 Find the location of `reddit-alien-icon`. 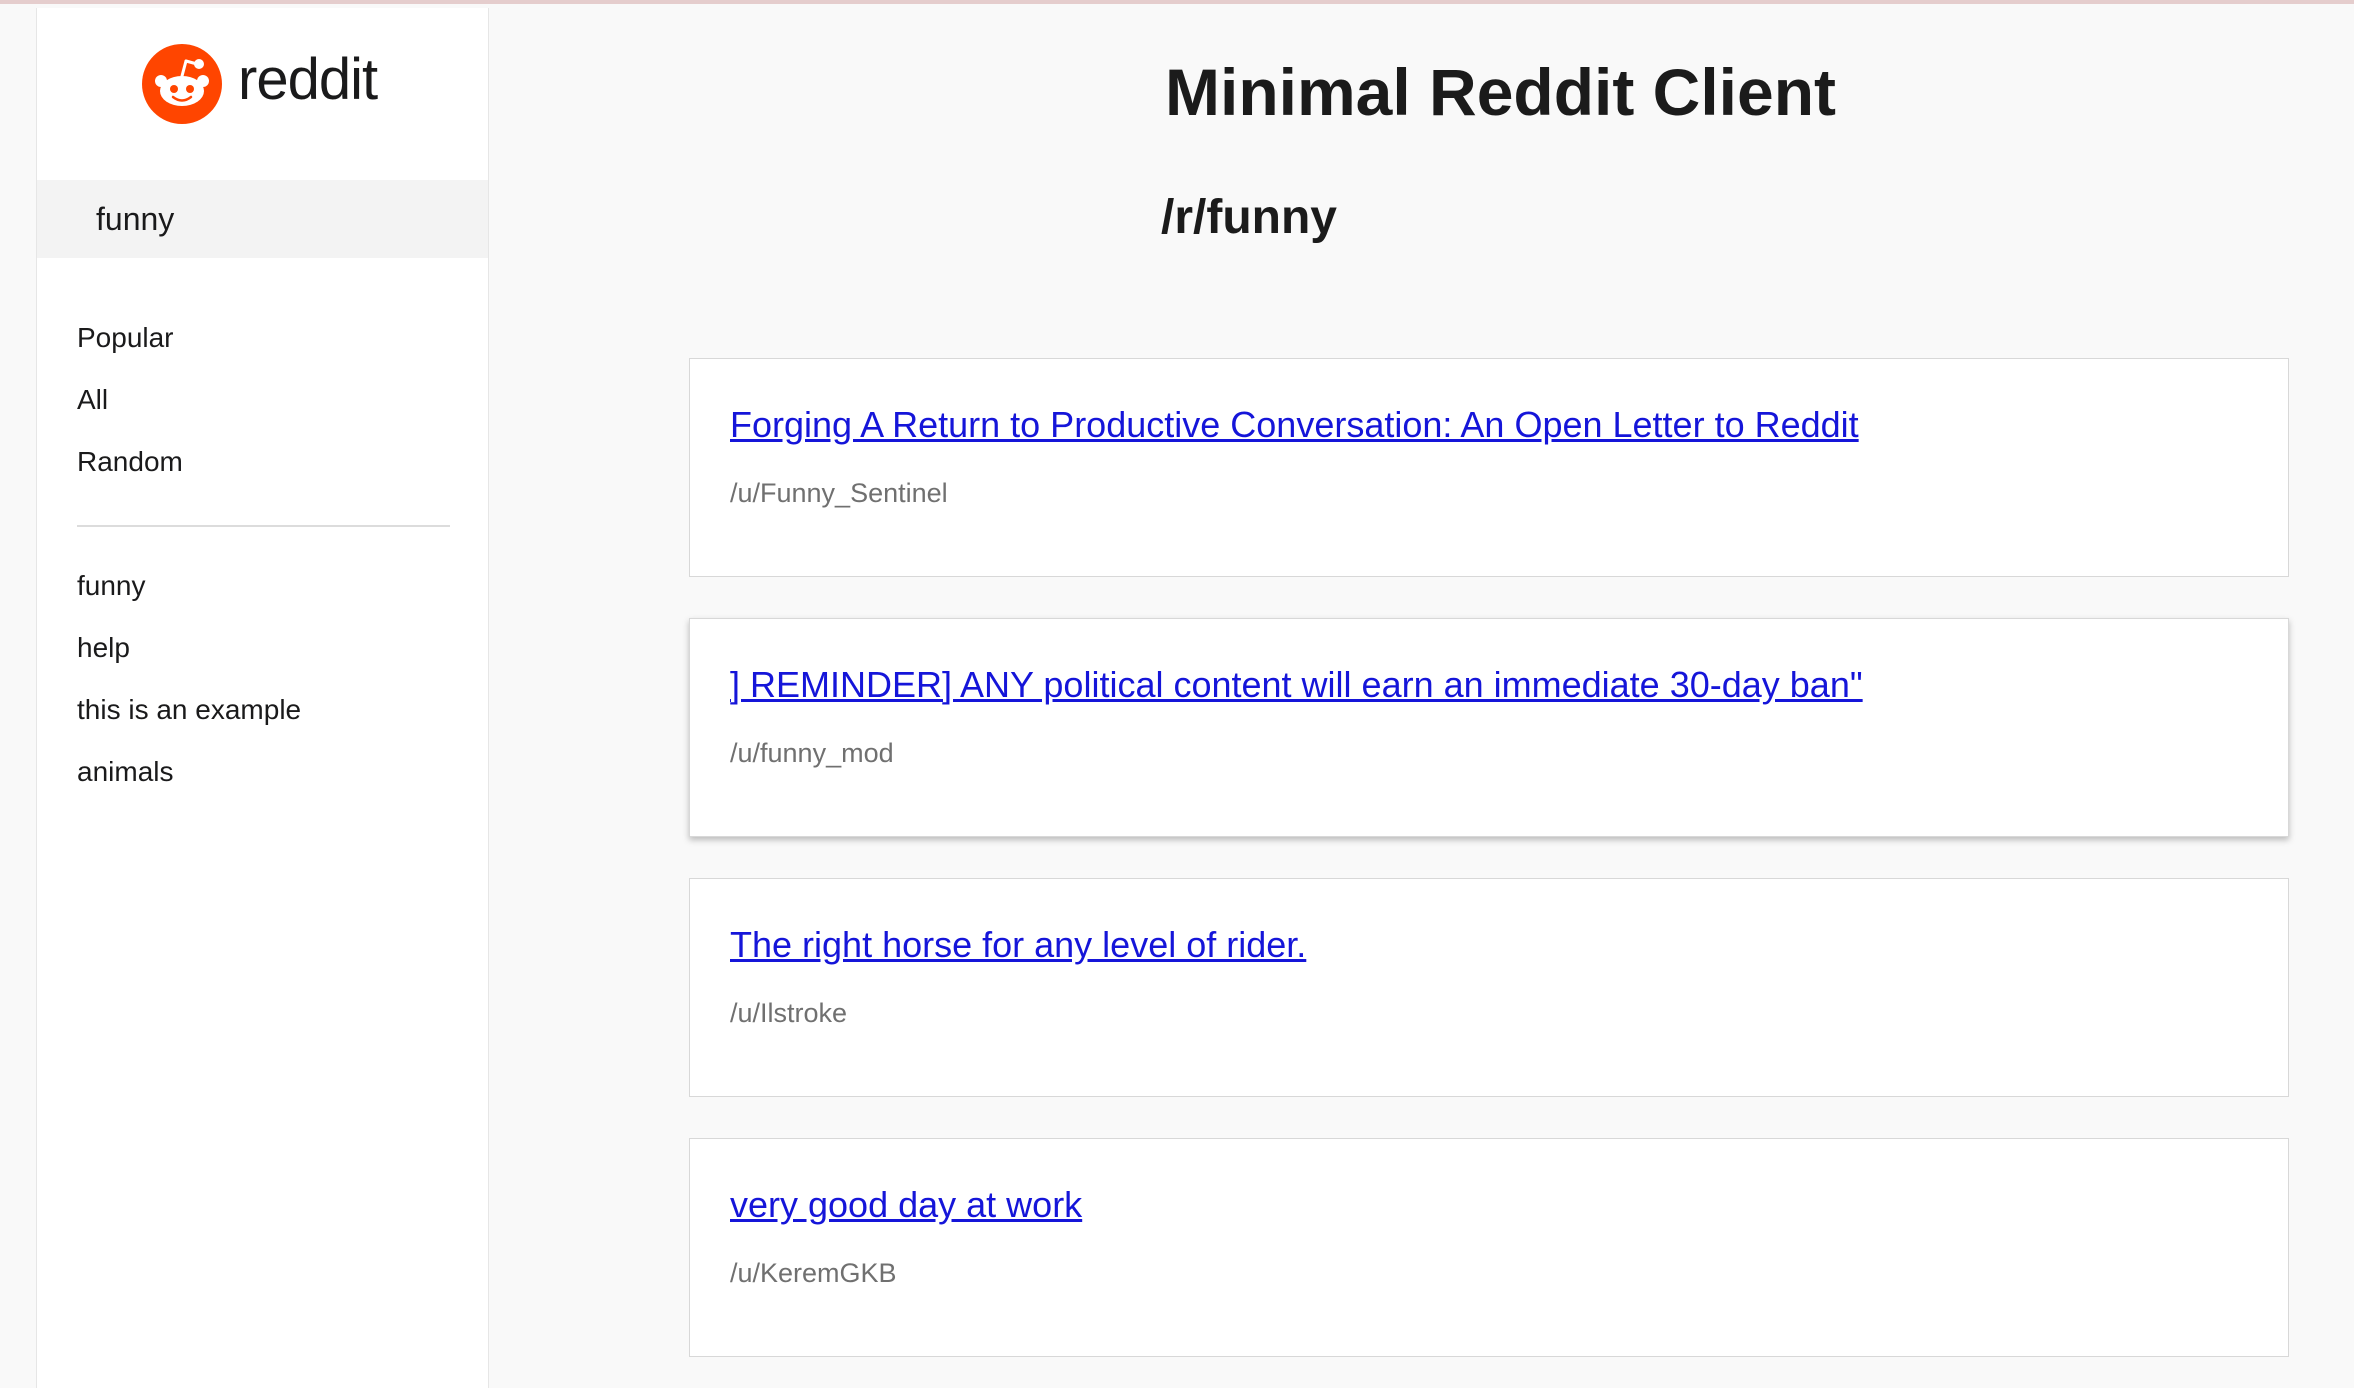

reddit-alien-icon is located at coordinates (182, 84).